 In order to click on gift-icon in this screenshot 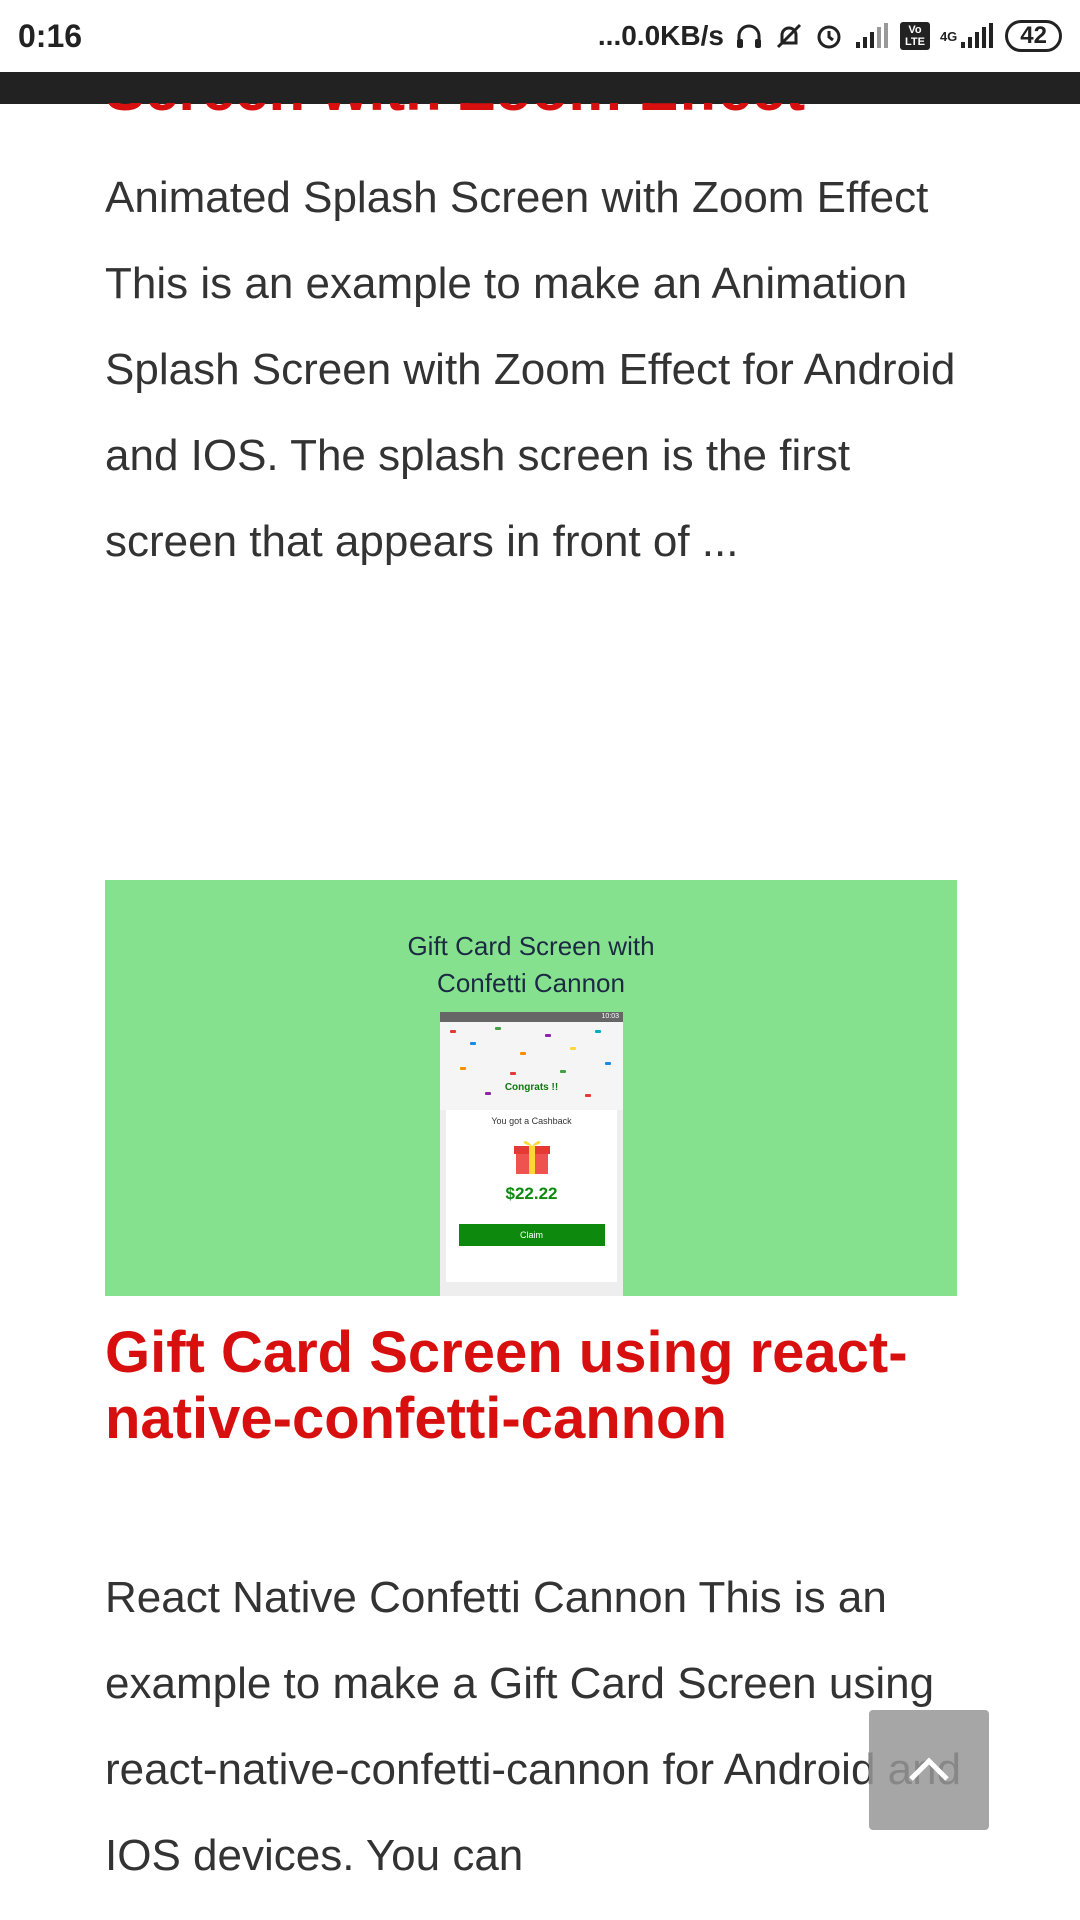, I will do `click(532, 1156)`.